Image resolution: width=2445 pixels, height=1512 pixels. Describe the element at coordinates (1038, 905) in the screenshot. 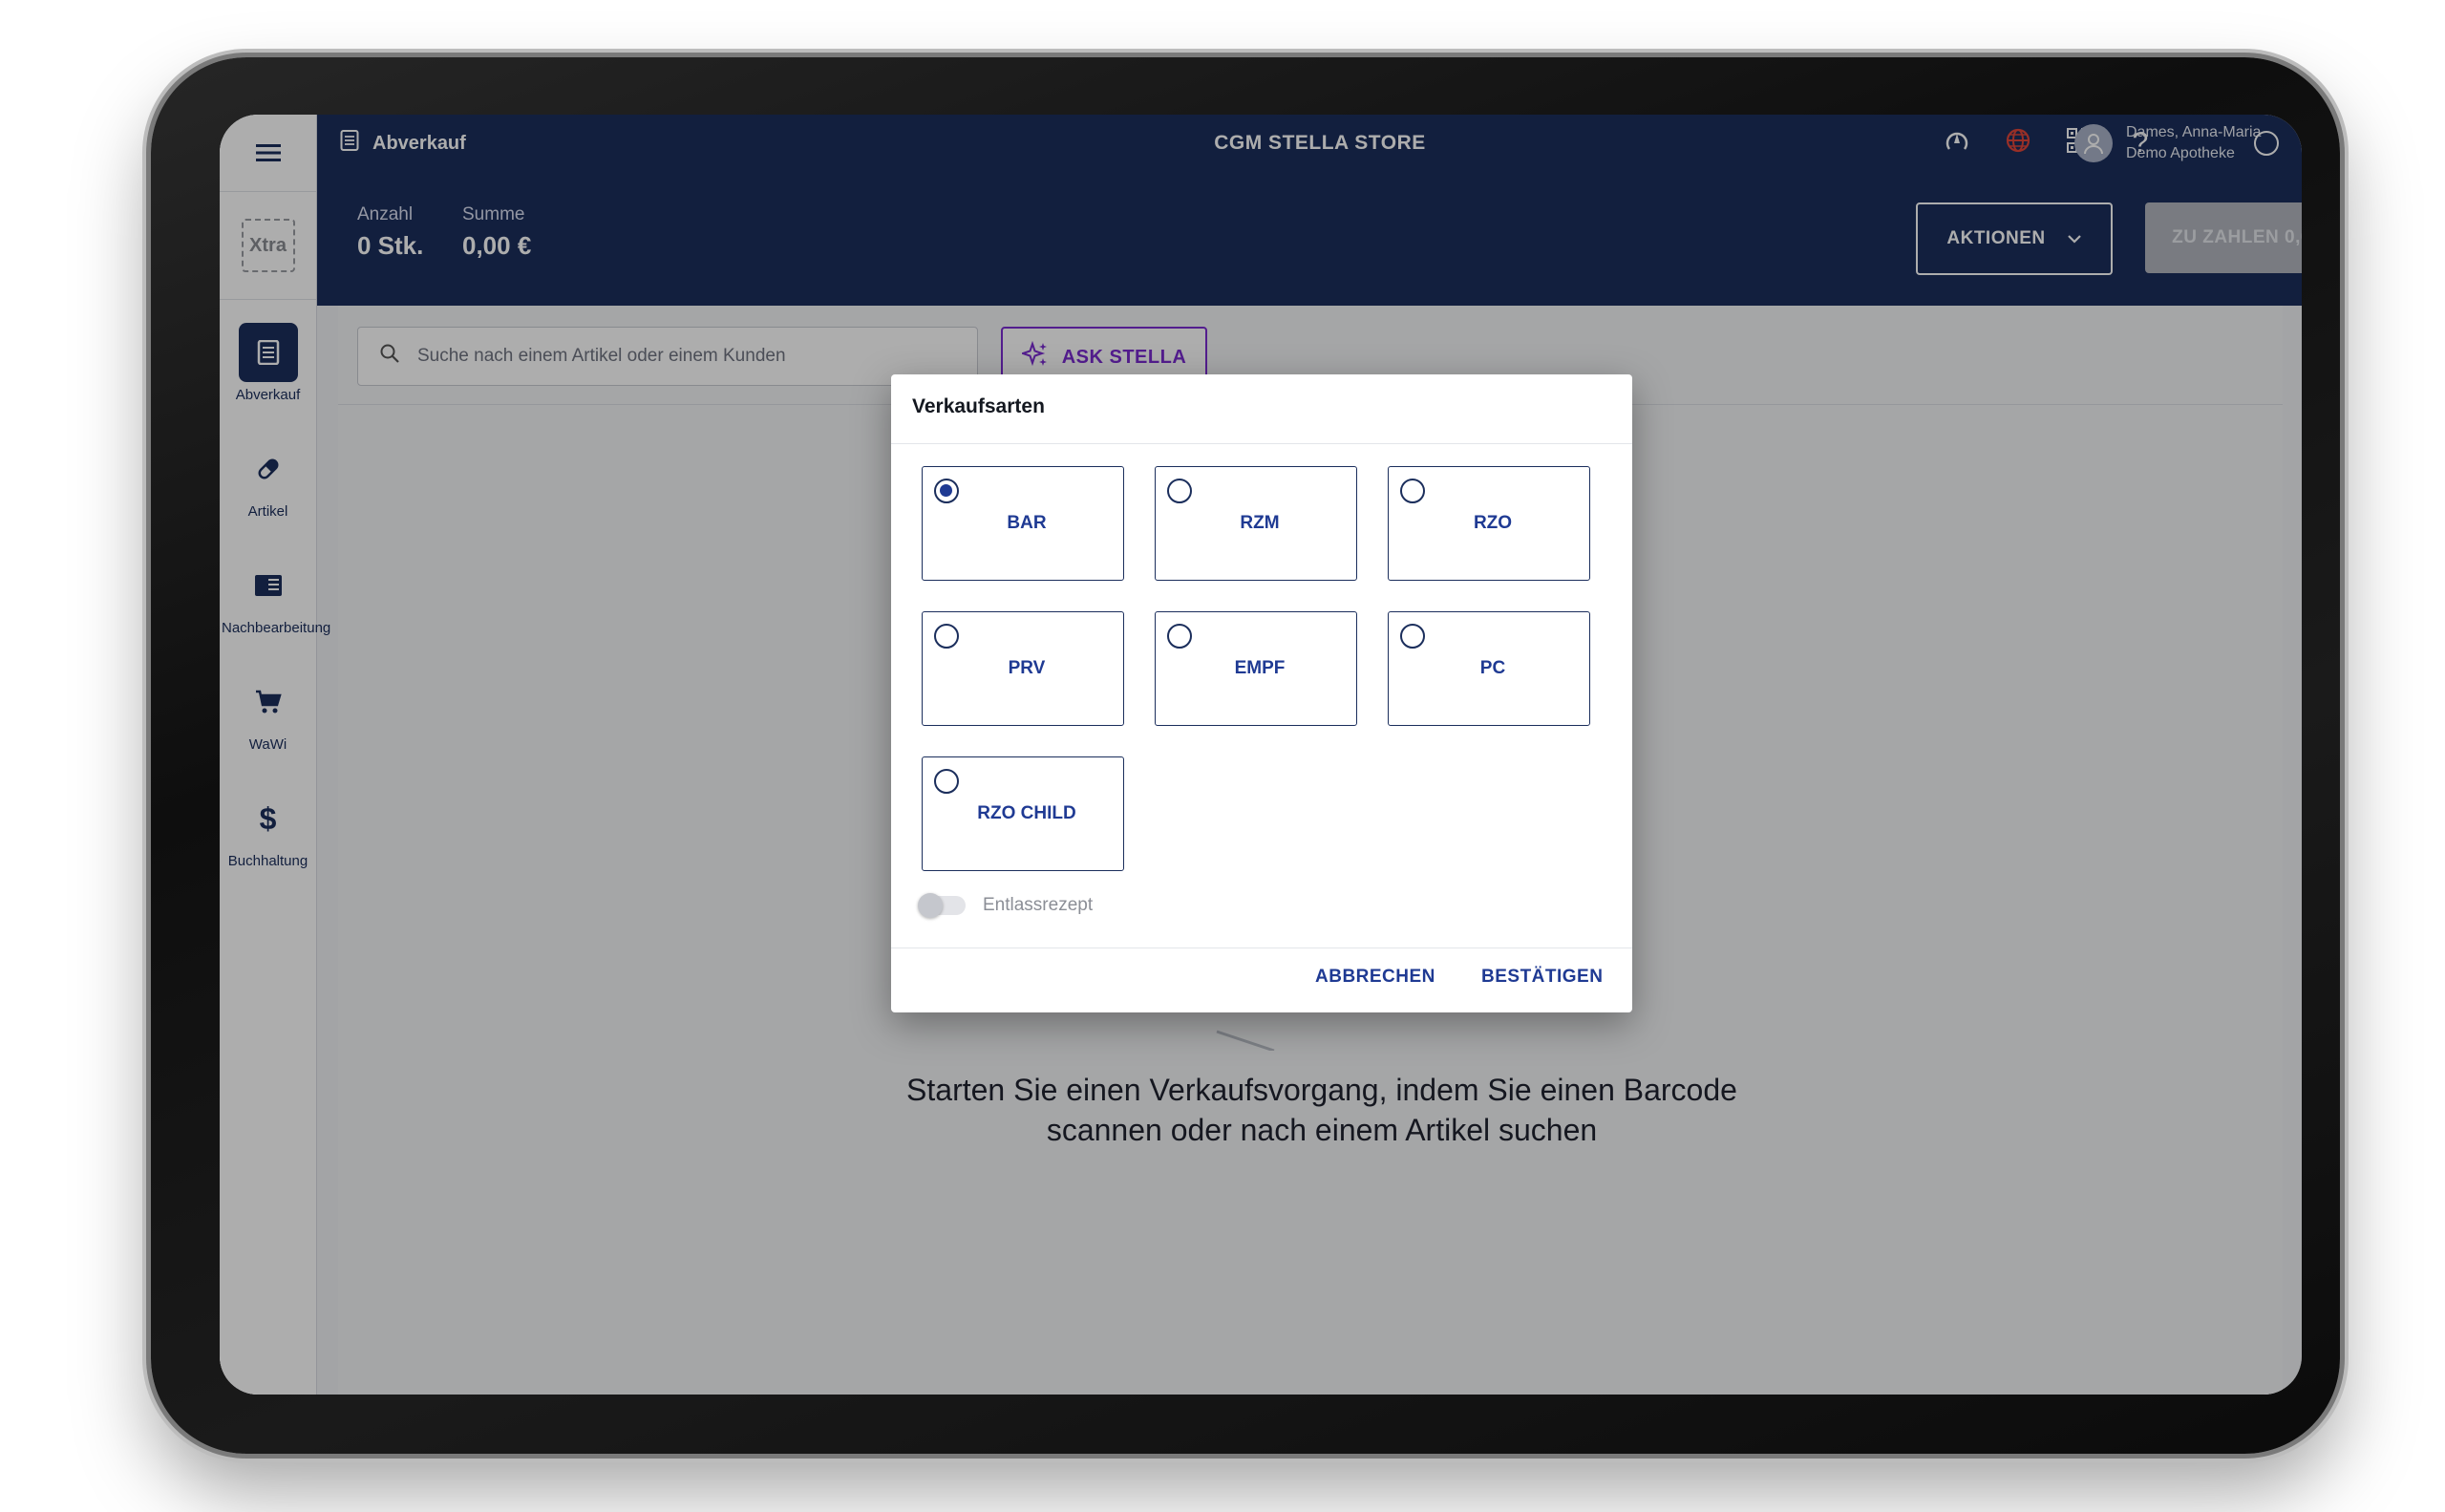

I see `toggle-label: Entlassrezept` at that location.